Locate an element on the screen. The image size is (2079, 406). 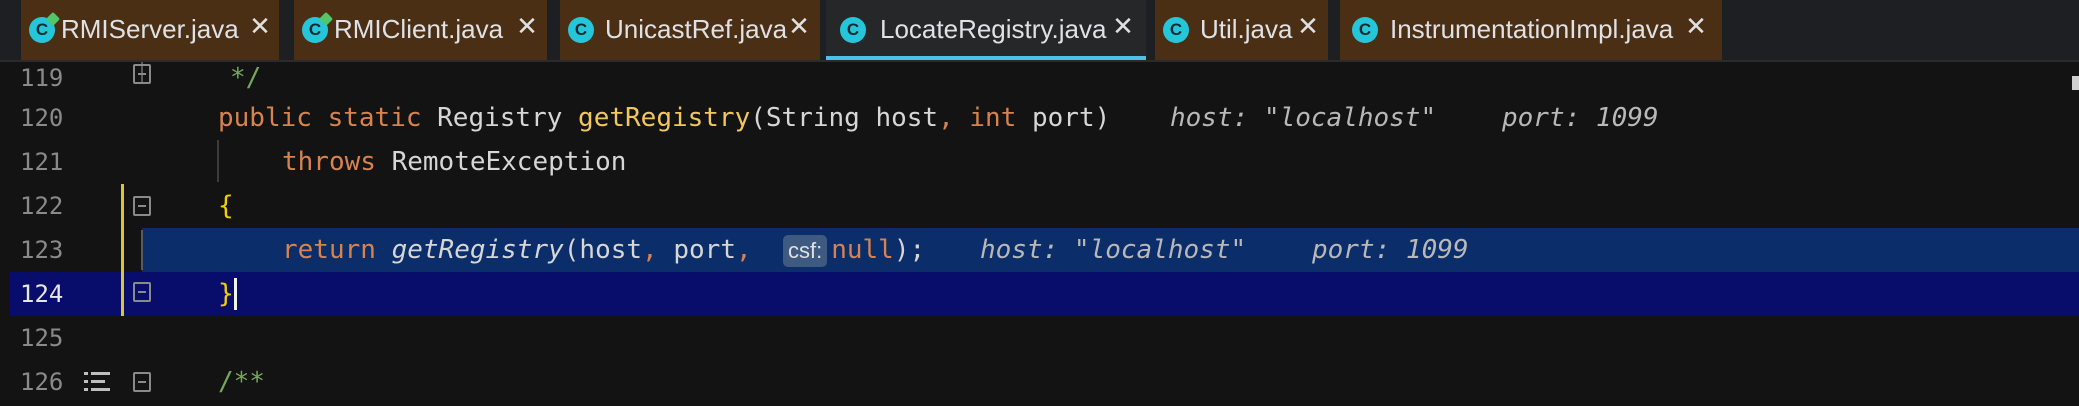
comment-text: /** is located at coordinates (241, 382).